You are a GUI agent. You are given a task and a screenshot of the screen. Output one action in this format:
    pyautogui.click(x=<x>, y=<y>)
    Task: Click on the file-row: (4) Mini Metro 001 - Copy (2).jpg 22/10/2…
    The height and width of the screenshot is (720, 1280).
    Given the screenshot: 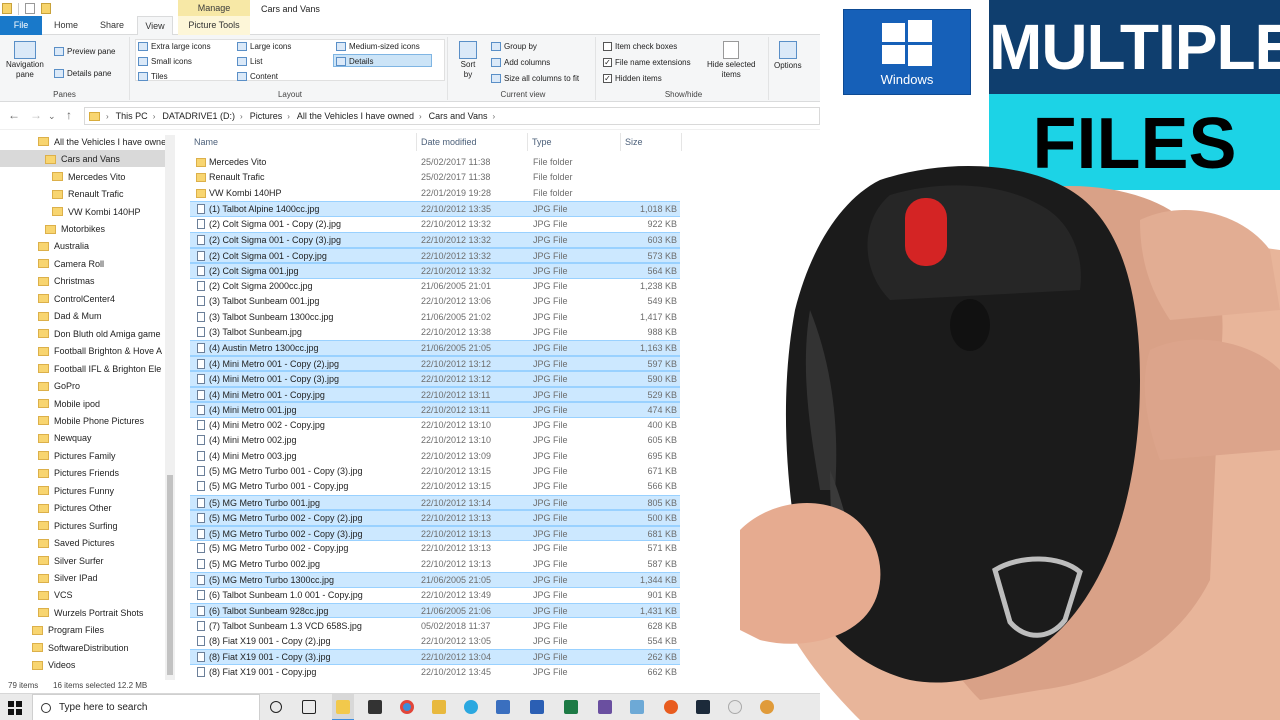 What is the action you would take?
    pyautogui.click(x=435, y=363)
    